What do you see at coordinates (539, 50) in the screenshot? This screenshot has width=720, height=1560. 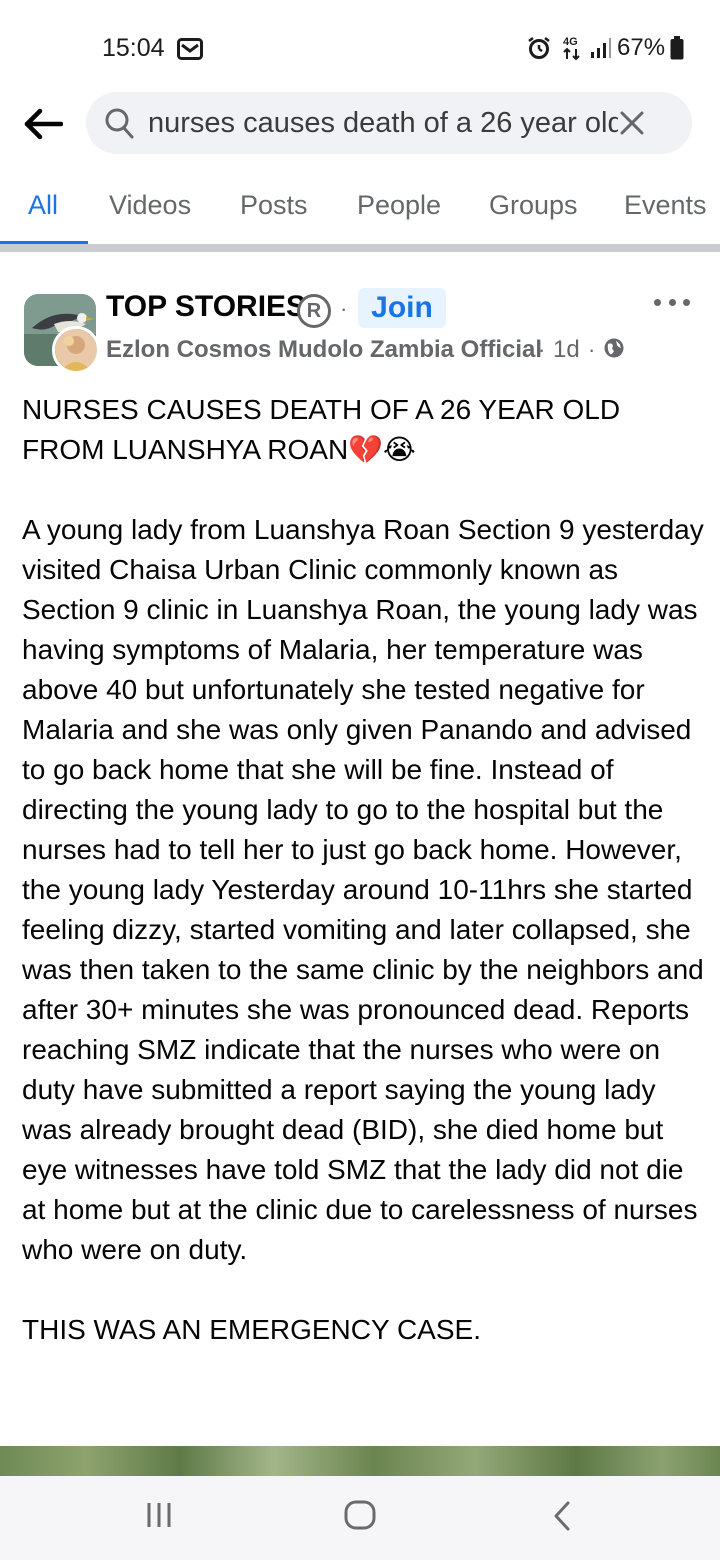 I see `alarm-icon` at bounding box center [539, 50].